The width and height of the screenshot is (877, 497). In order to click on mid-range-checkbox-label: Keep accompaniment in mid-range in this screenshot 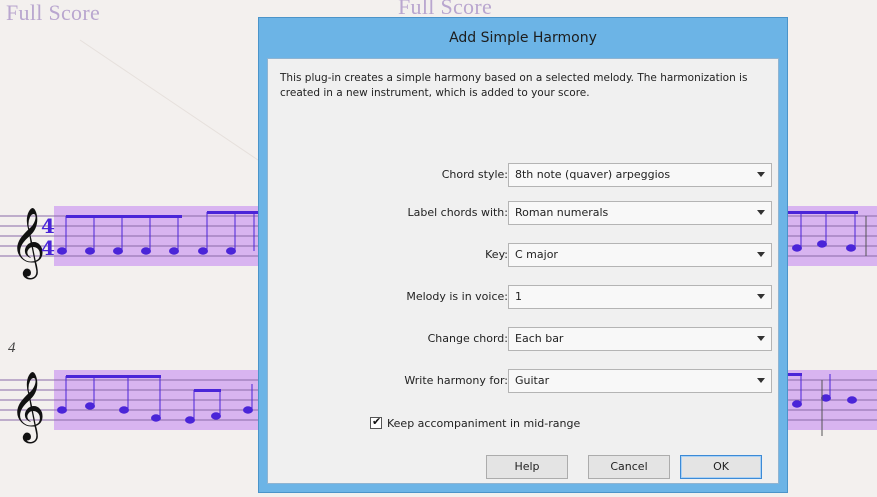, I will do `click(483, 424)`.